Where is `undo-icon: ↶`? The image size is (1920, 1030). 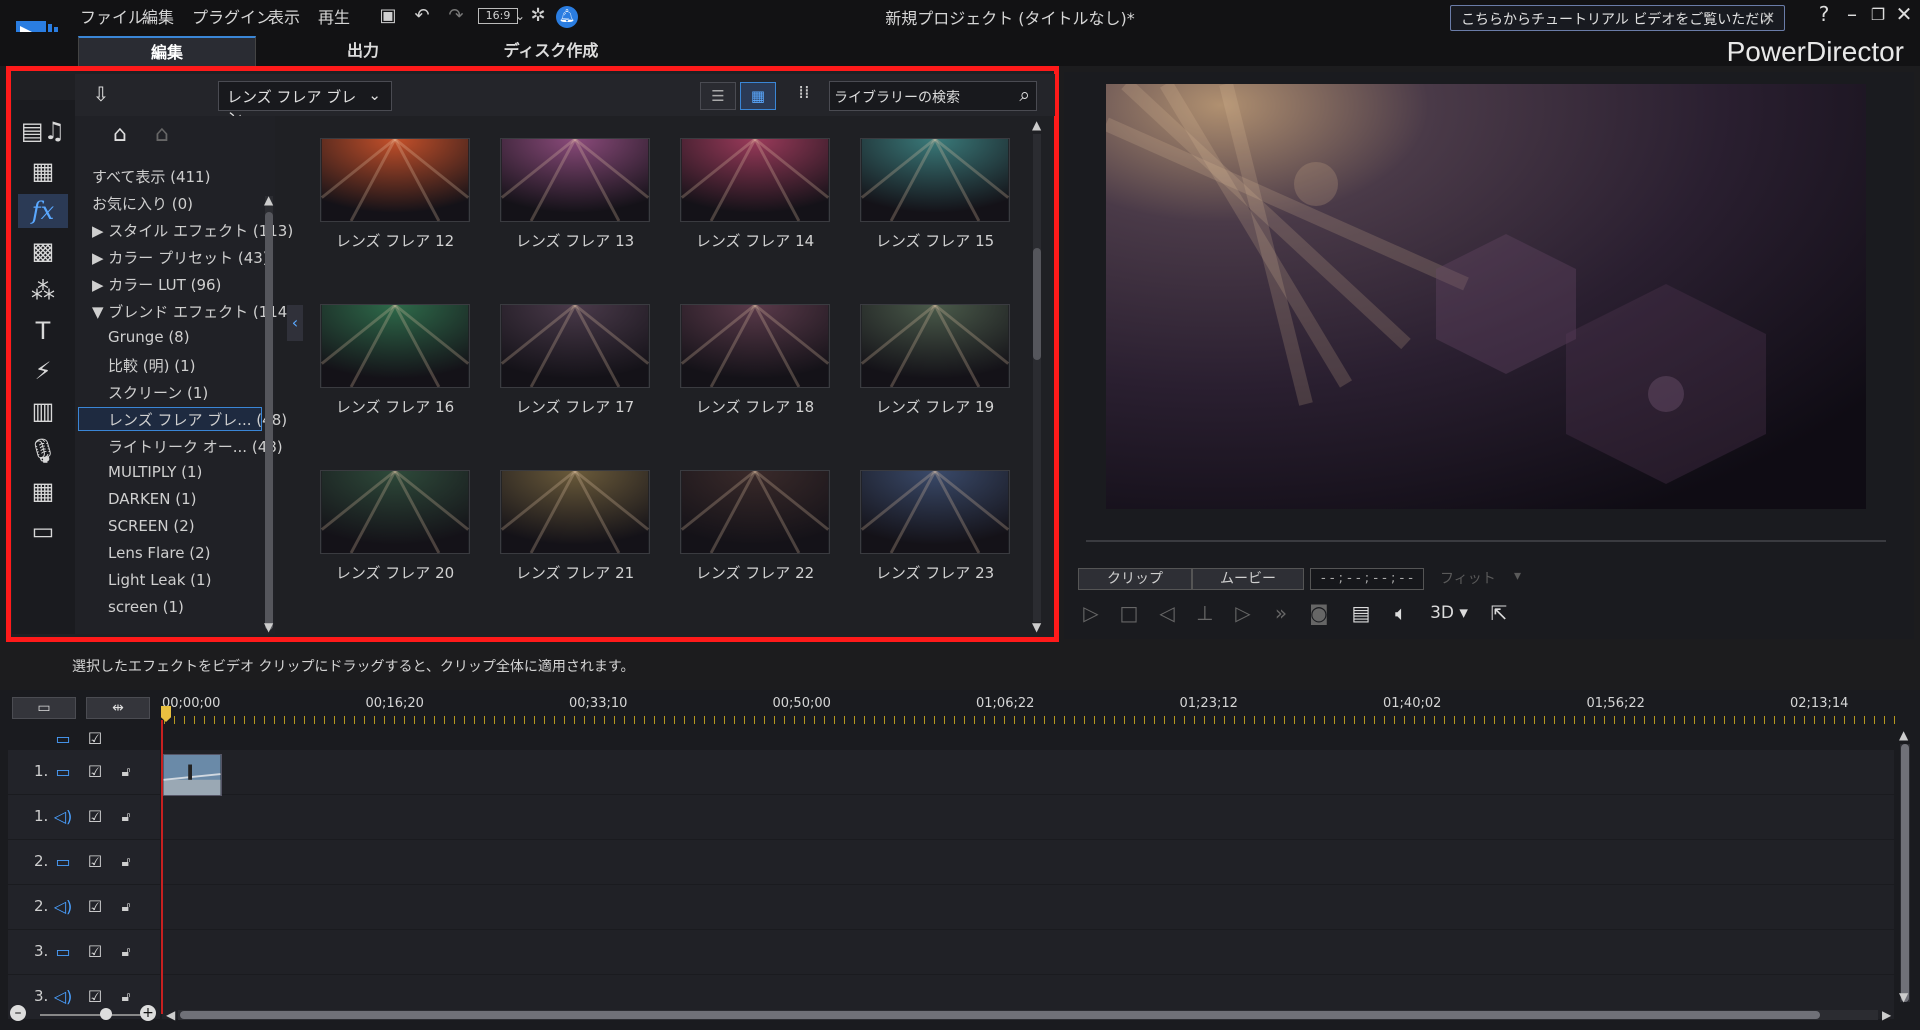
undo-icon: ↶ is located at coordinates (422, 16).